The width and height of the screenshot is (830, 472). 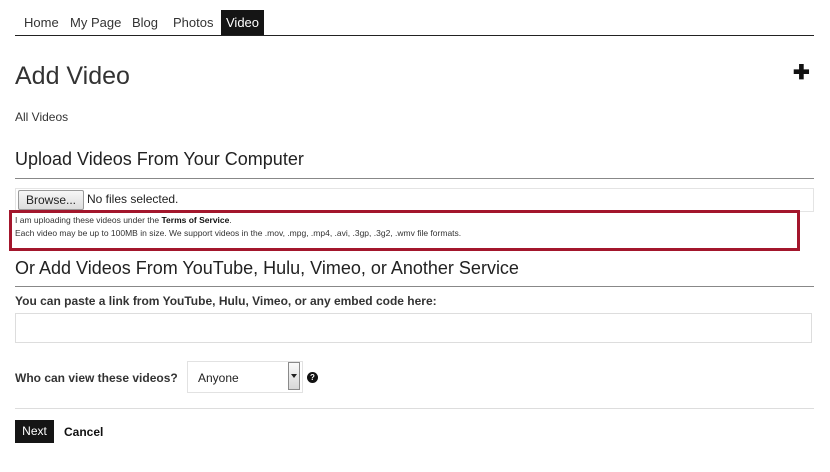 I want to click on privacy-selected-value: Anyone, so click(x=218, y=378).